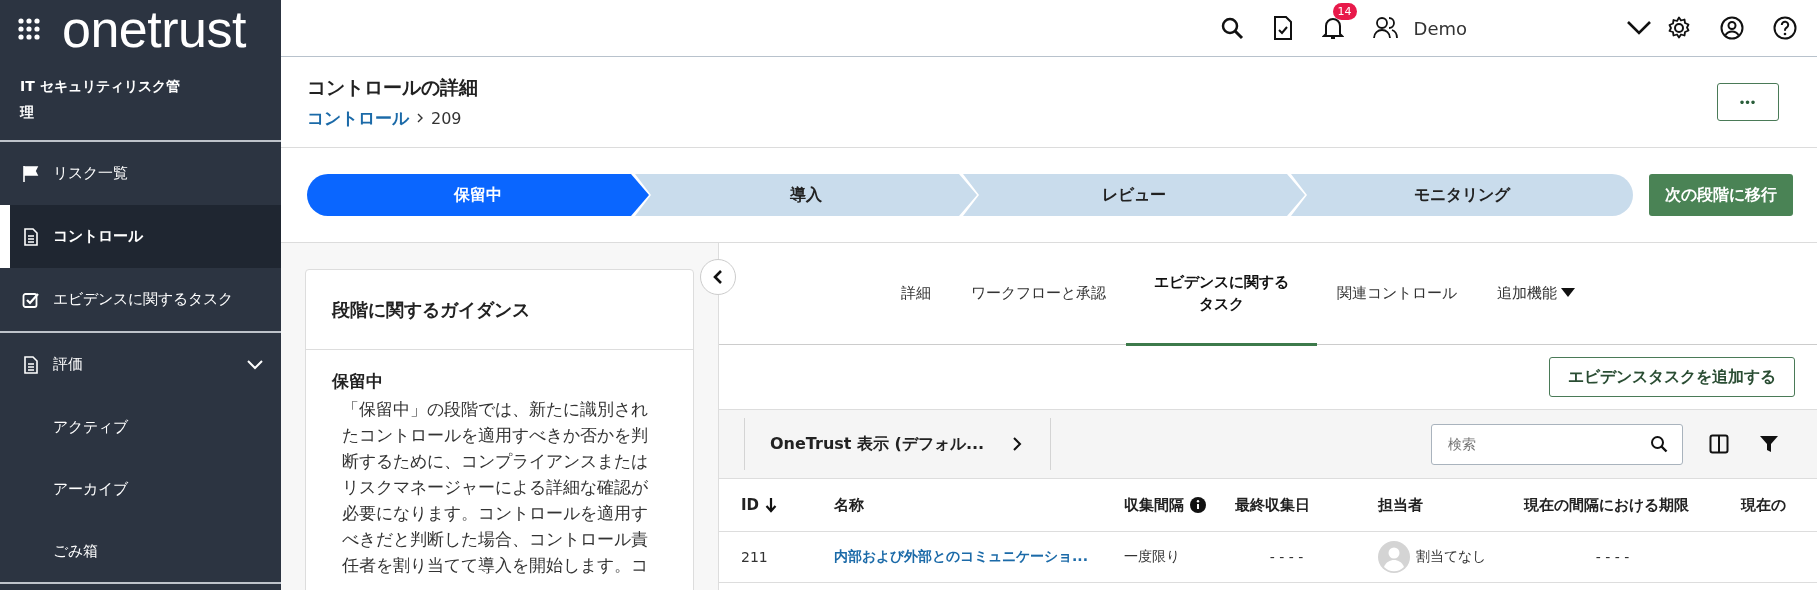  Describe the element at coordinates (1400, 505) in the screenshot. I see `column-header: 担当者` at that location.